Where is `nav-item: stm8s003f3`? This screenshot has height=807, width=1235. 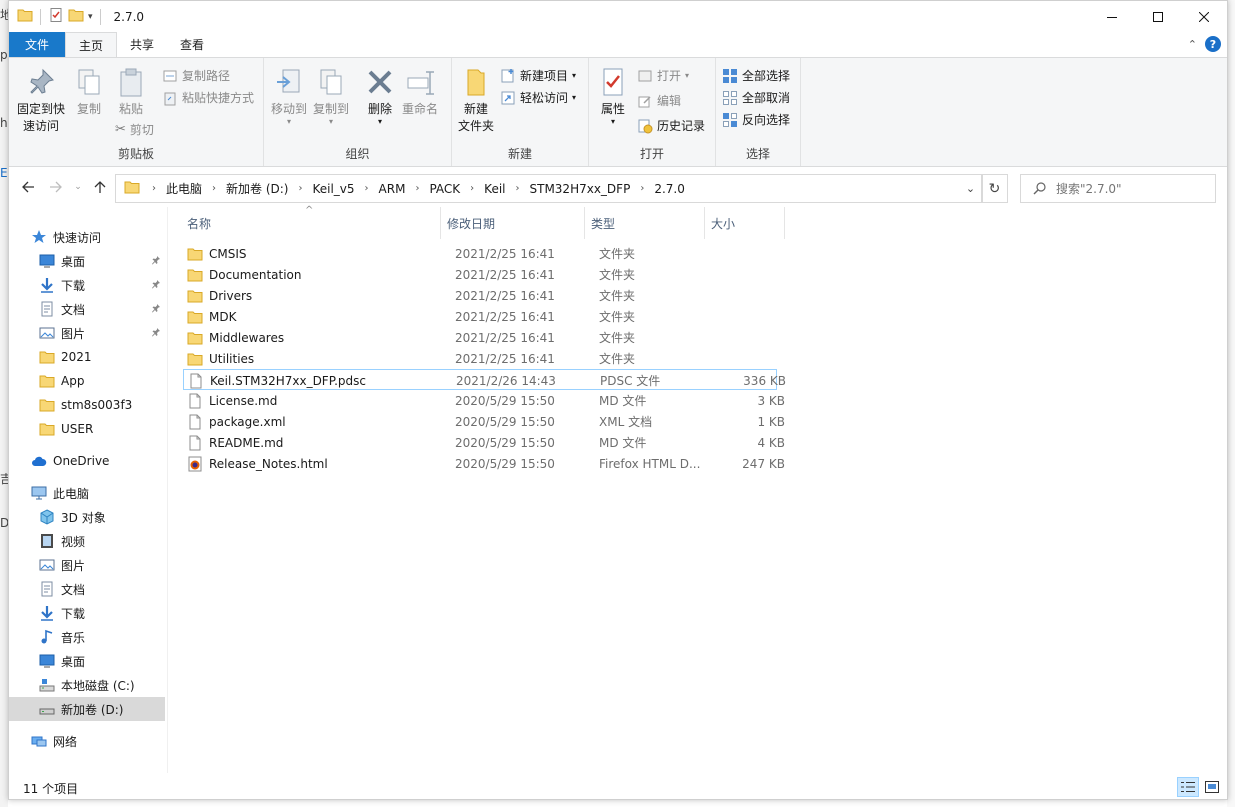 nav-item: stm8s003f3 is located at coordinates (87, 405).